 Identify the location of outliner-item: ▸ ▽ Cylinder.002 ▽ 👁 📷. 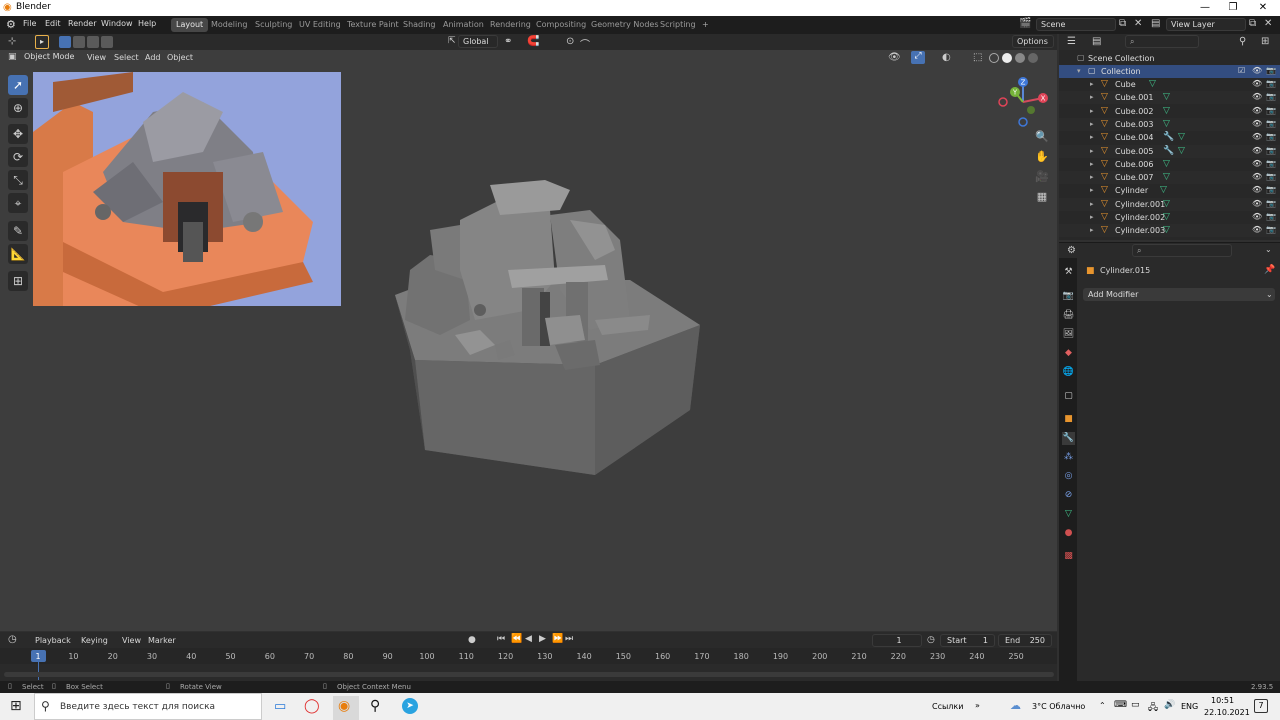
(1169, 217).